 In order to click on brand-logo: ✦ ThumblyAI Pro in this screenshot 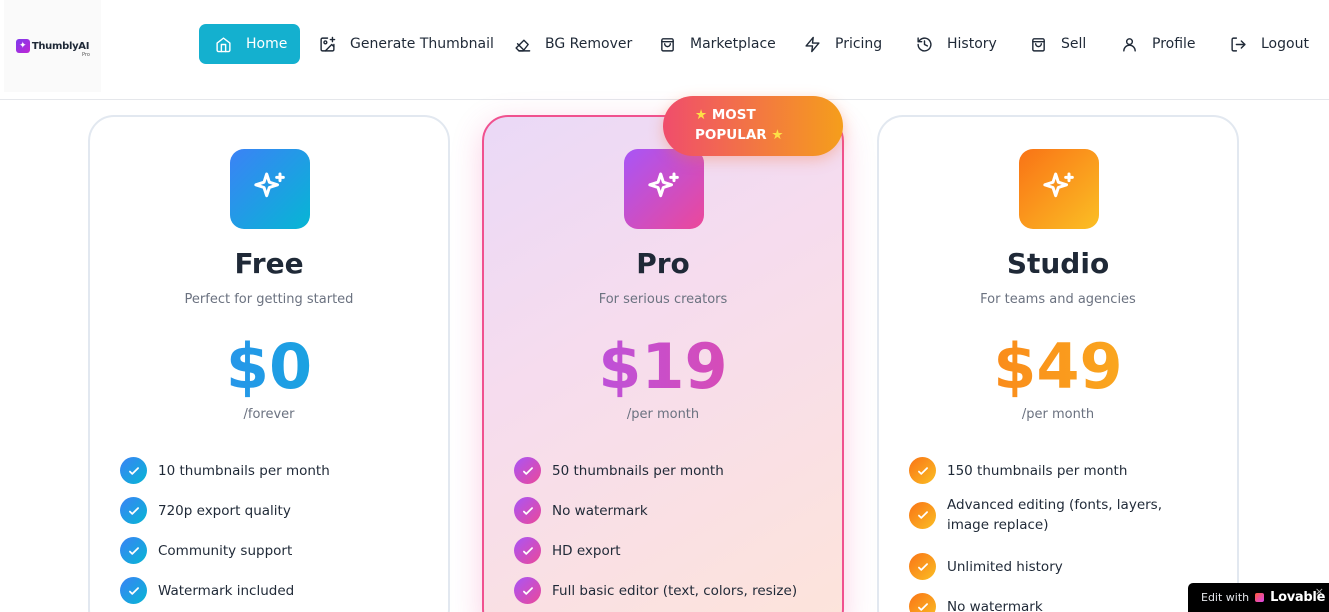, I will do `click(52, 46)`.